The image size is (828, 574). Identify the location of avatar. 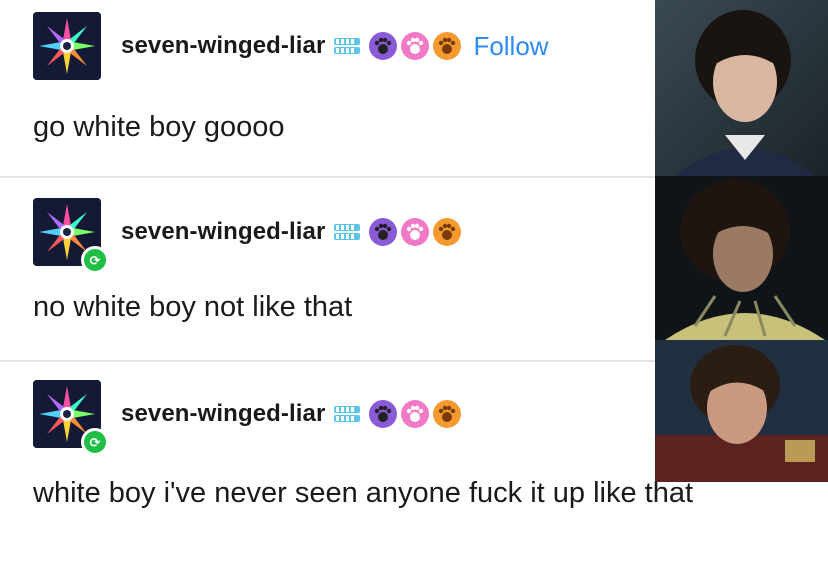
(67, 46).